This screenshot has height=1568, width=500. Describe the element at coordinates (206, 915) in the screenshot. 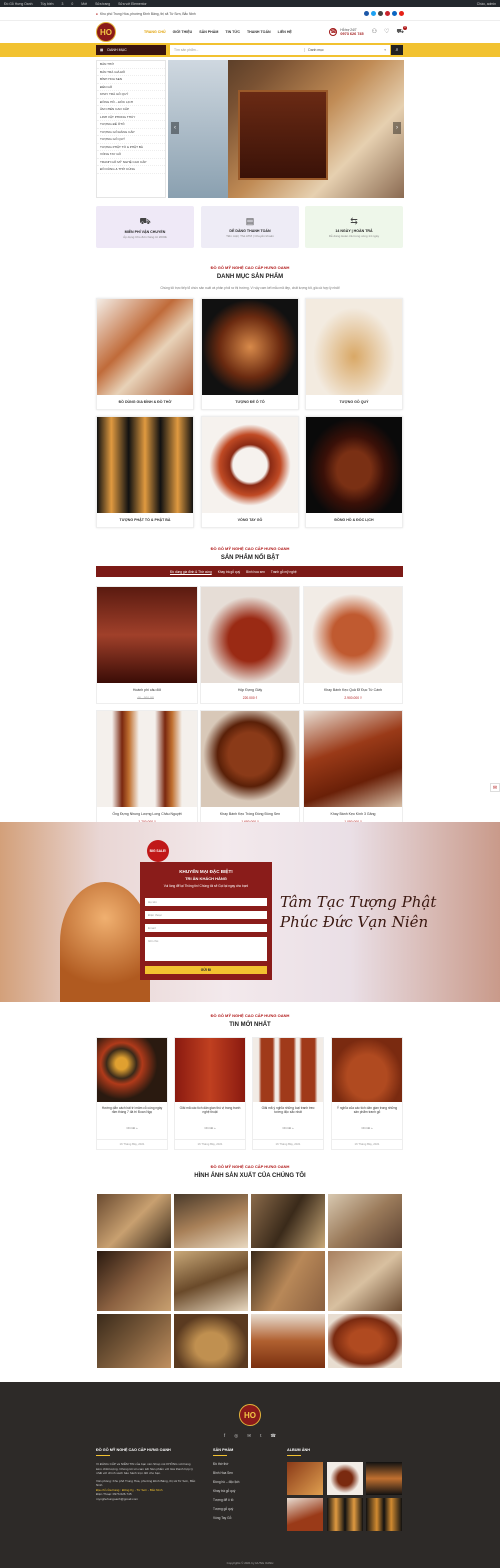

I see `phone-field: Điện thoại` at that location.